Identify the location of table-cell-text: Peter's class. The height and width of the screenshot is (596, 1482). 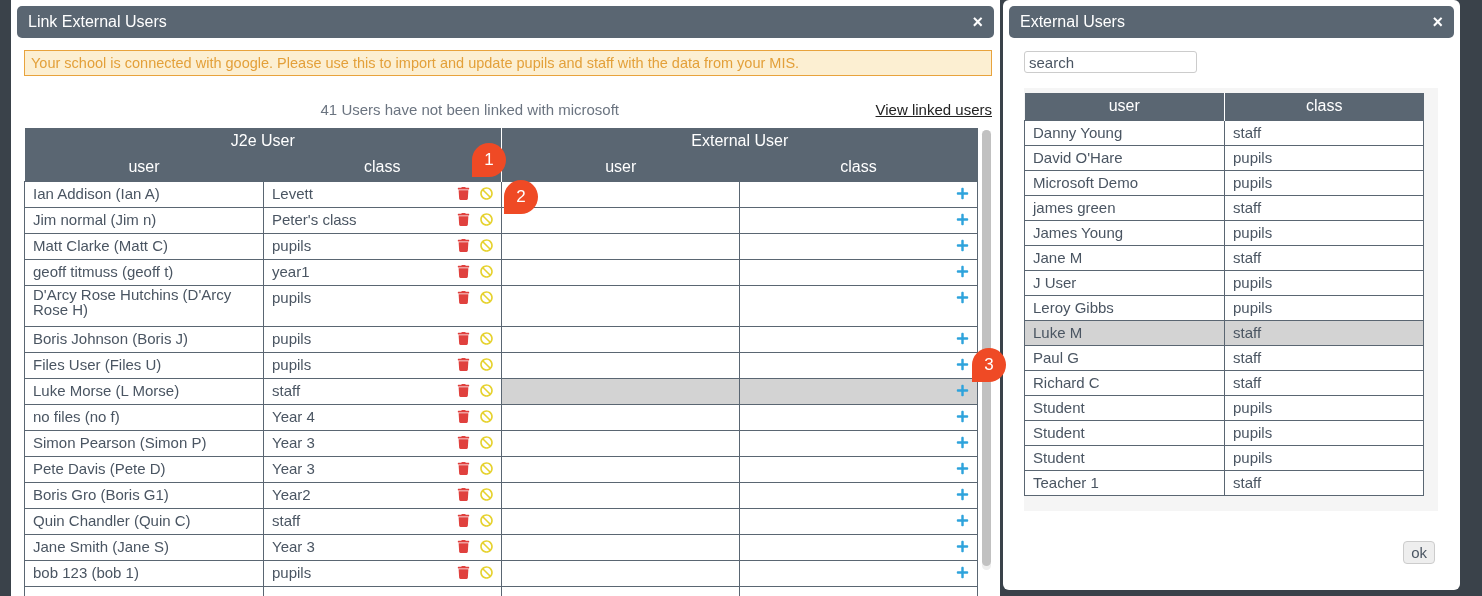
(314, 219).